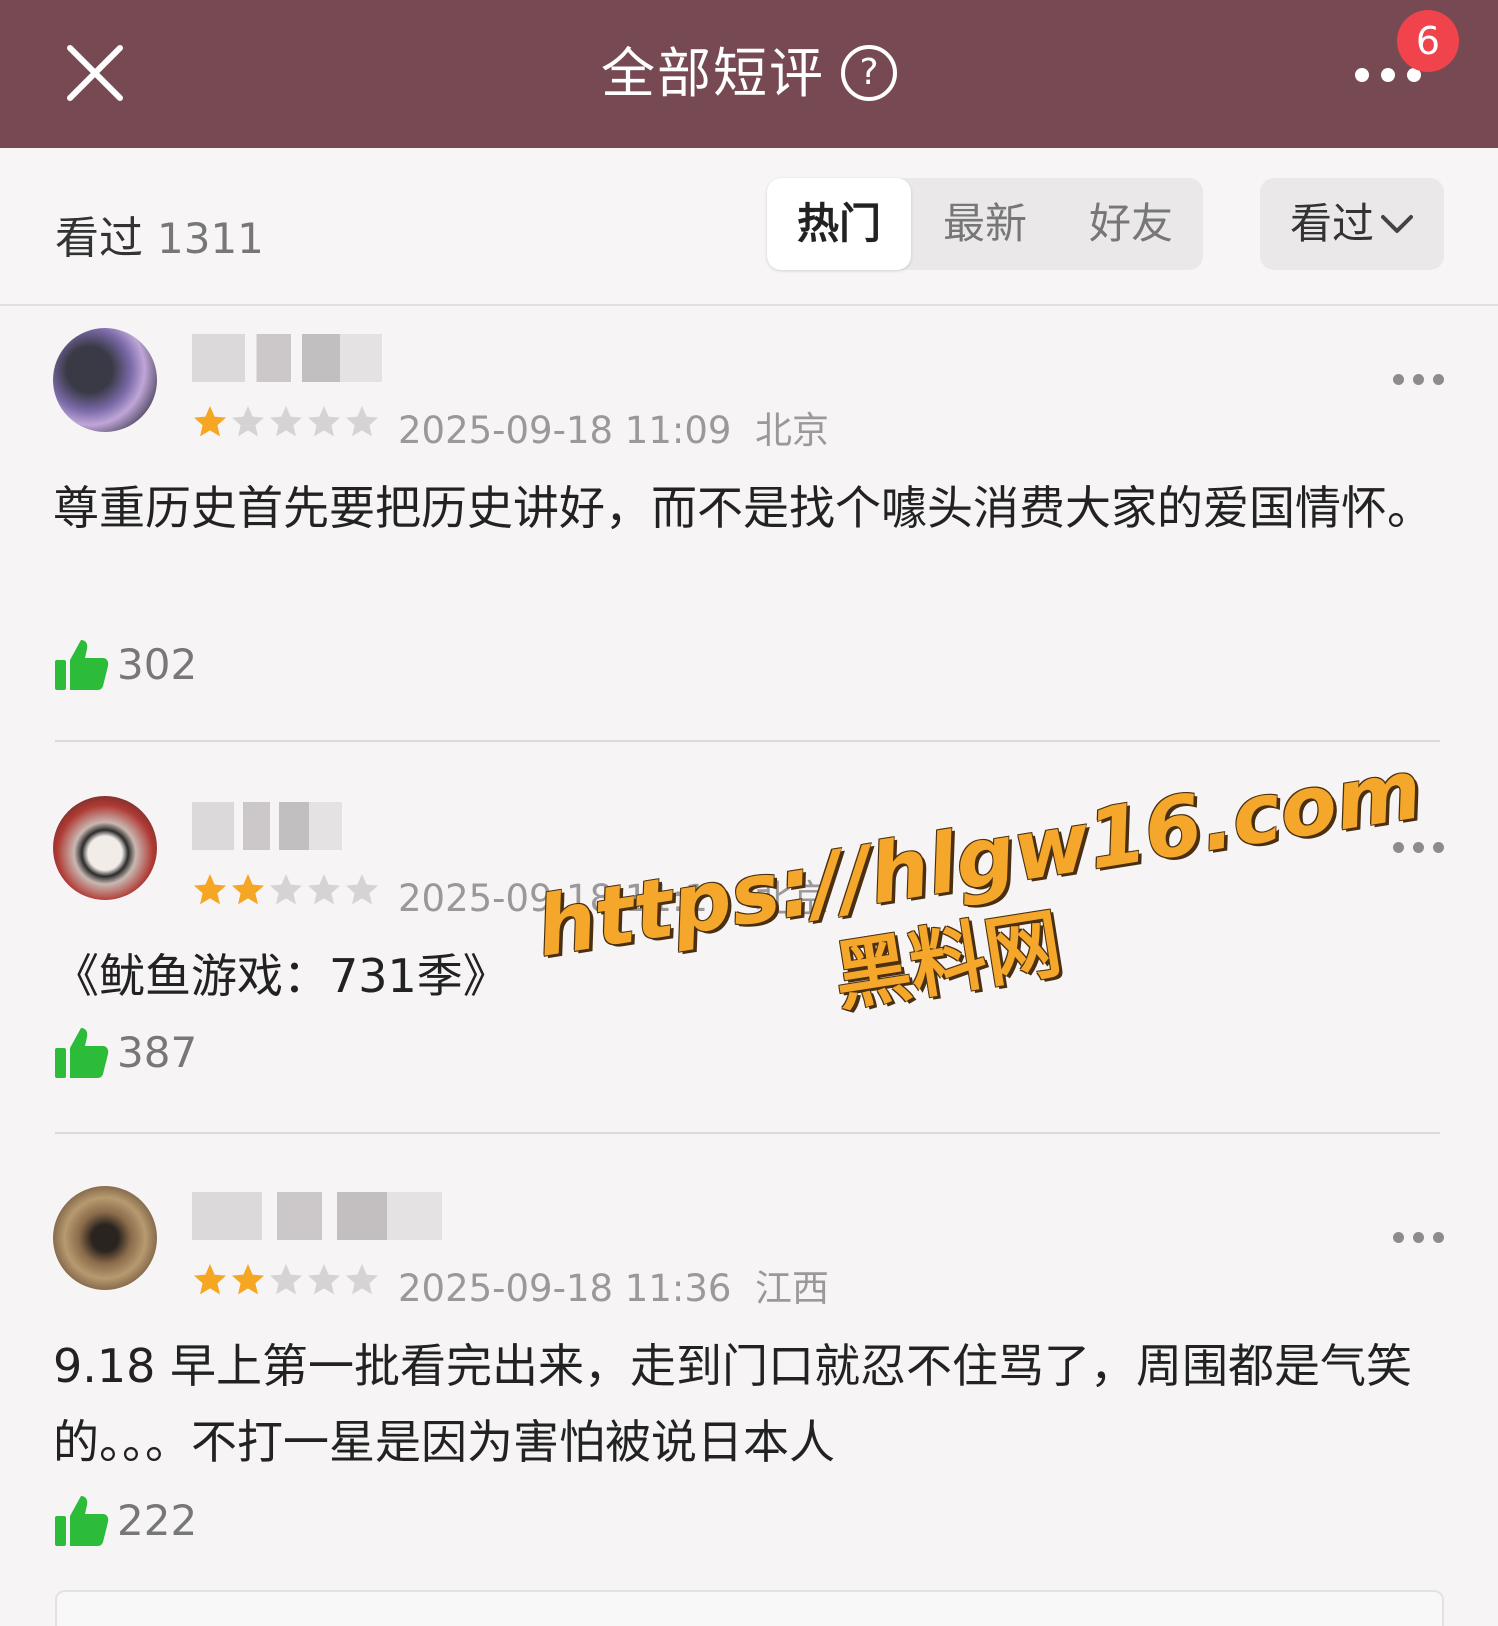 This screenshot has height=1626, width=1498. I want to click on page-title: 全部短评, so click(713, 73).